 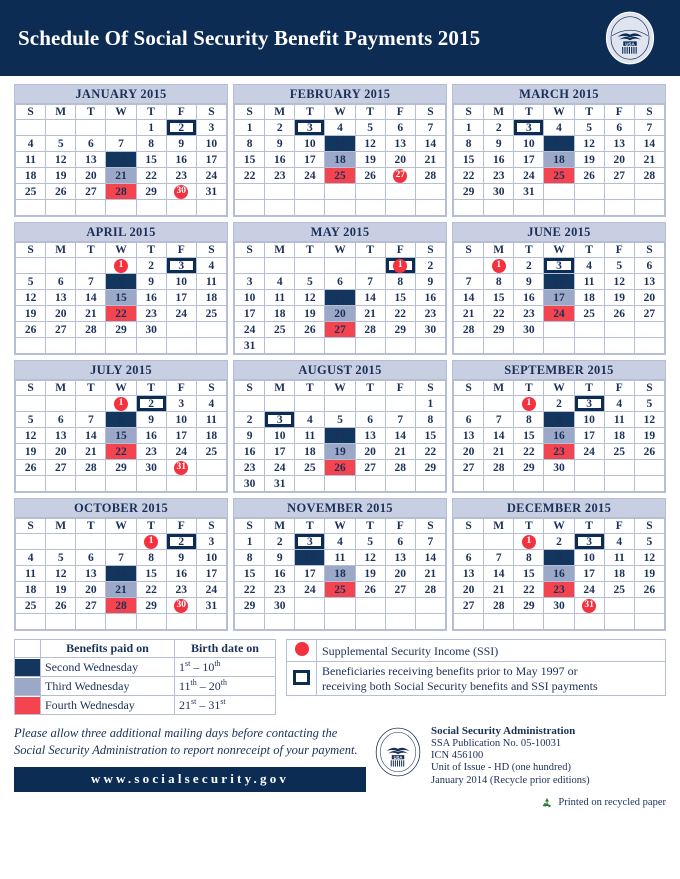 What do you see at coordinates (340, 297) in the screenshot?
I see `day-cell-second-wednesday: 13` at bounding box center [340, 297].